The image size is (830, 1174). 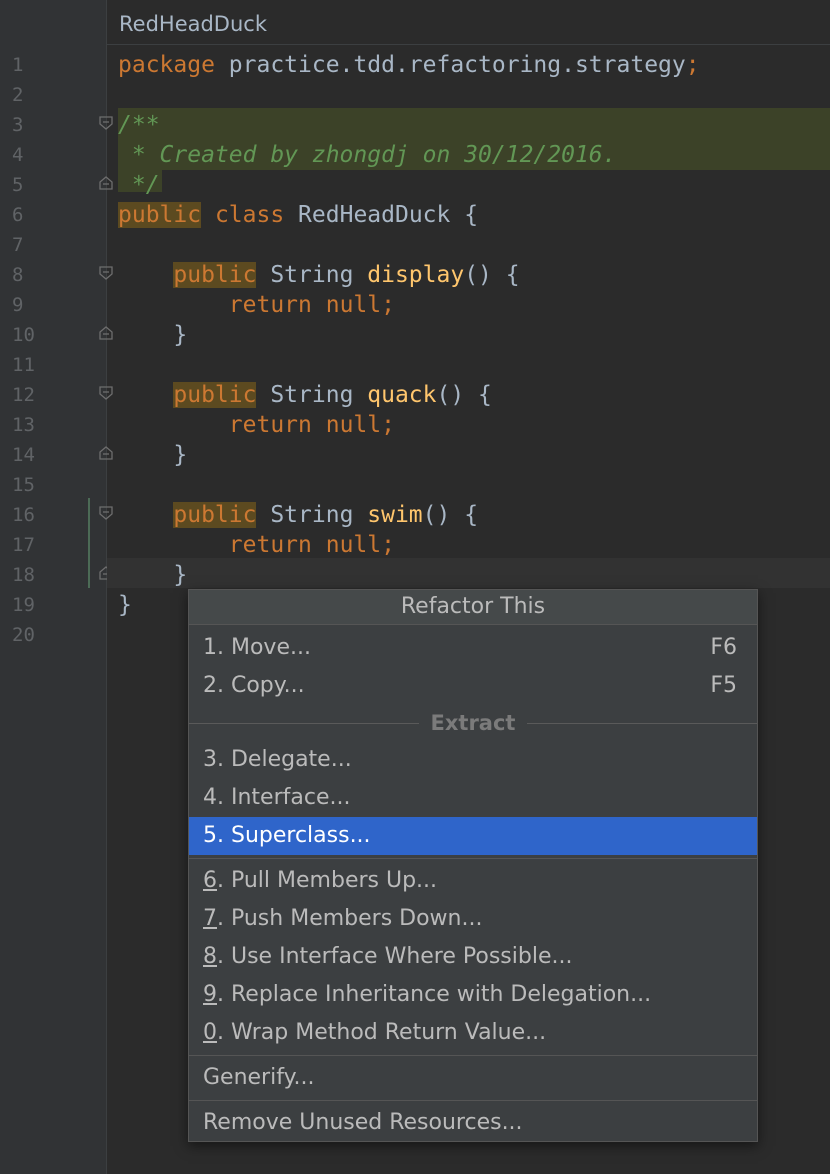 I want to click on line-number: 13, so click(x=23, y=425).